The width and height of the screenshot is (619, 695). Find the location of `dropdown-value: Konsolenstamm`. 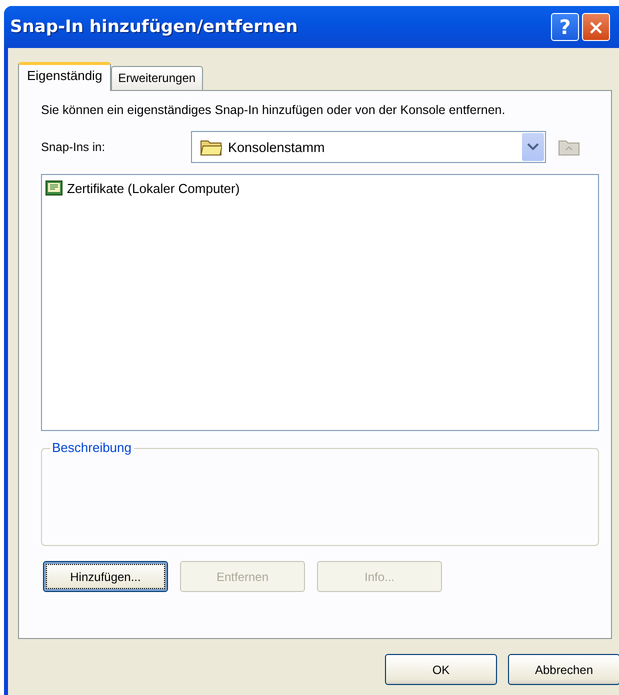

dropdown-value: Konsolenstamm is located at coordinates (277, 147).